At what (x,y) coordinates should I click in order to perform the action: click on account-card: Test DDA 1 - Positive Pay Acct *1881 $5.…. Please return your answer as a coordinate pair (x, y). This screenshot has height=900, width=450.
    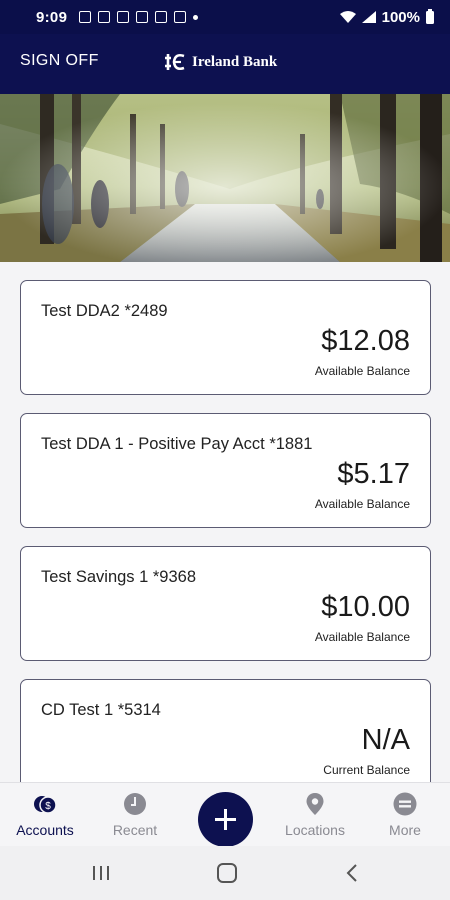
    Looking at the image, I should click on (225, 470).